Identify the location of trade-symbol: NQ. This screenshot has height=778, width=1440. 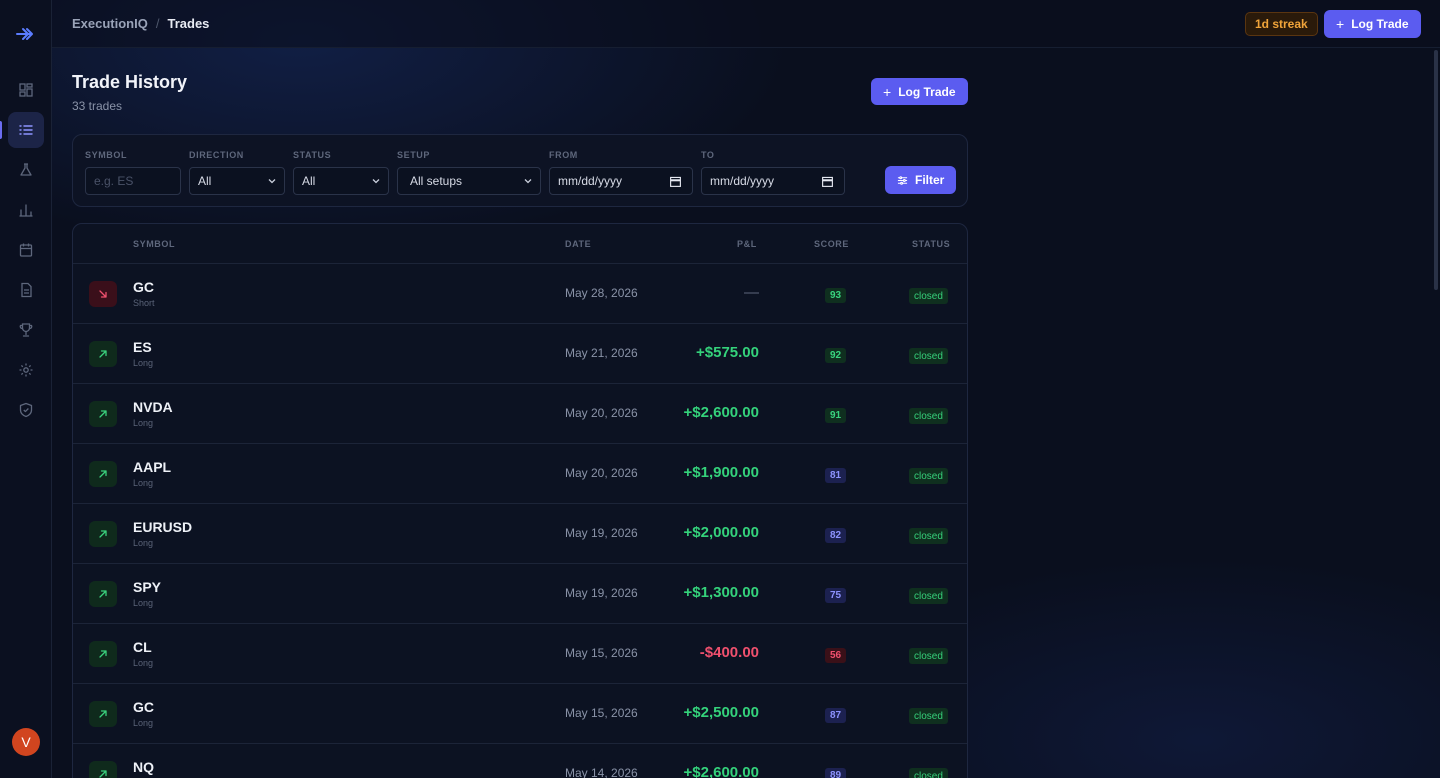
(143, 767).